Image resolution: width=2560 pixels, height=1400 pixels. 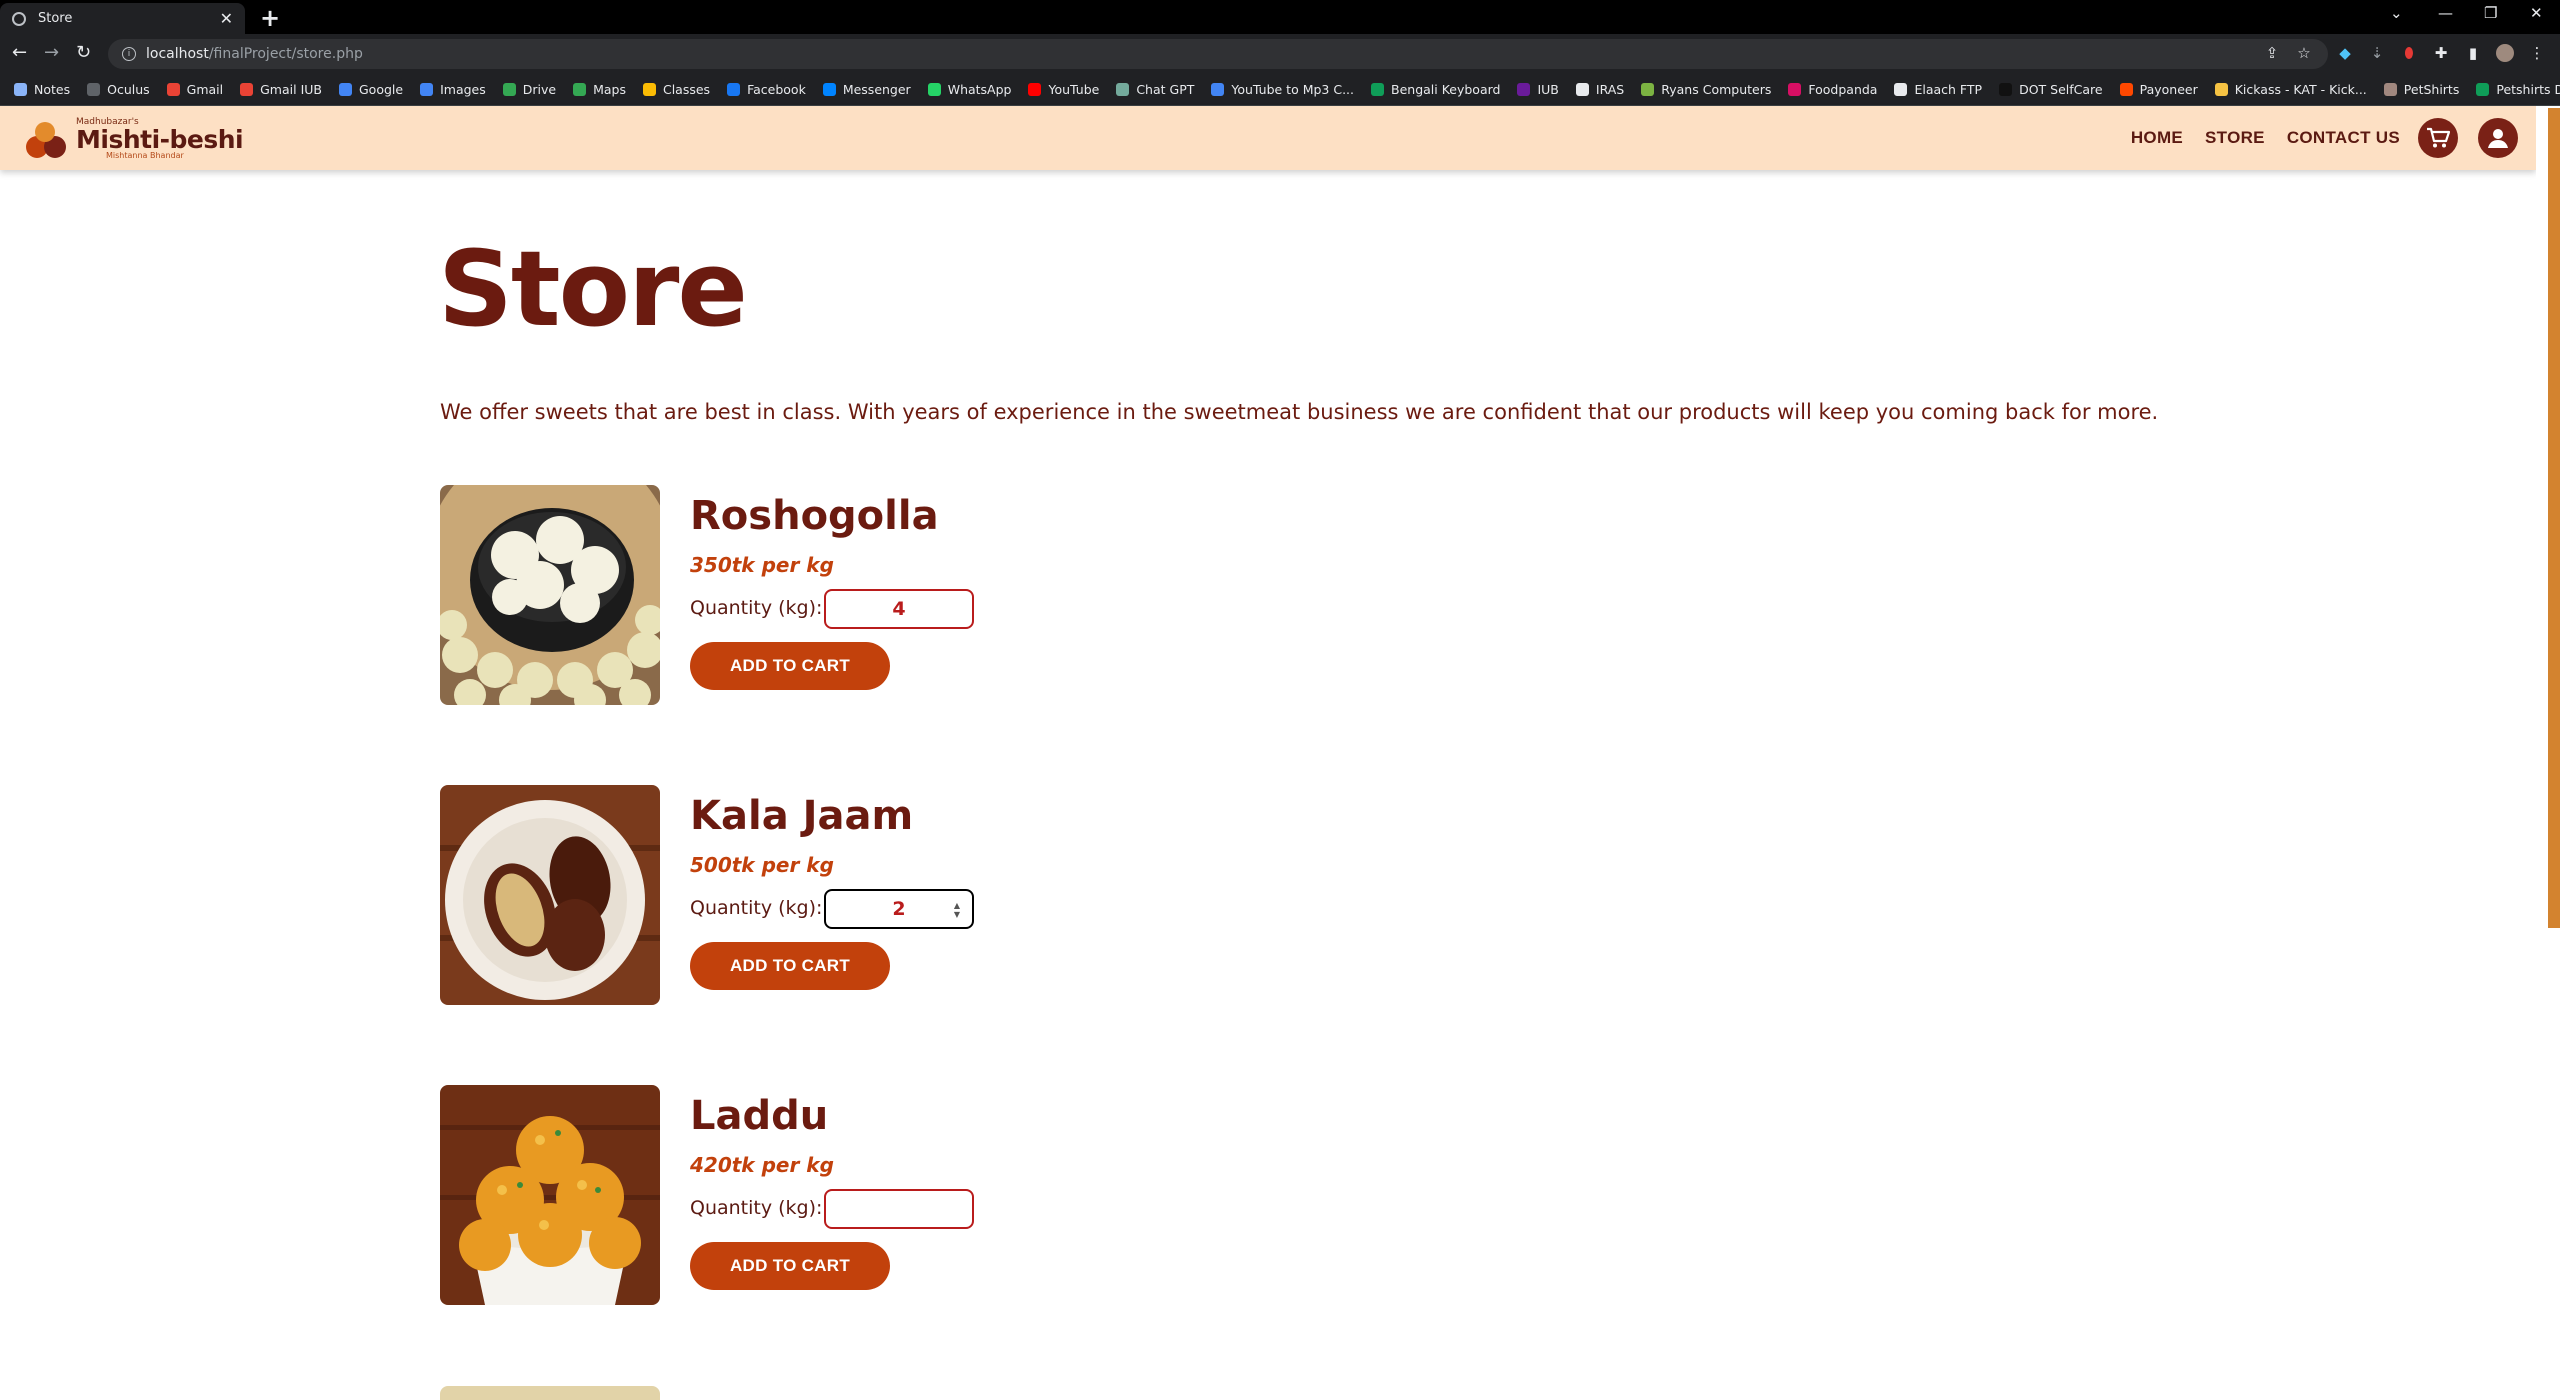 I want to click on minimize-icon: —, so click(x=2445, y=13).